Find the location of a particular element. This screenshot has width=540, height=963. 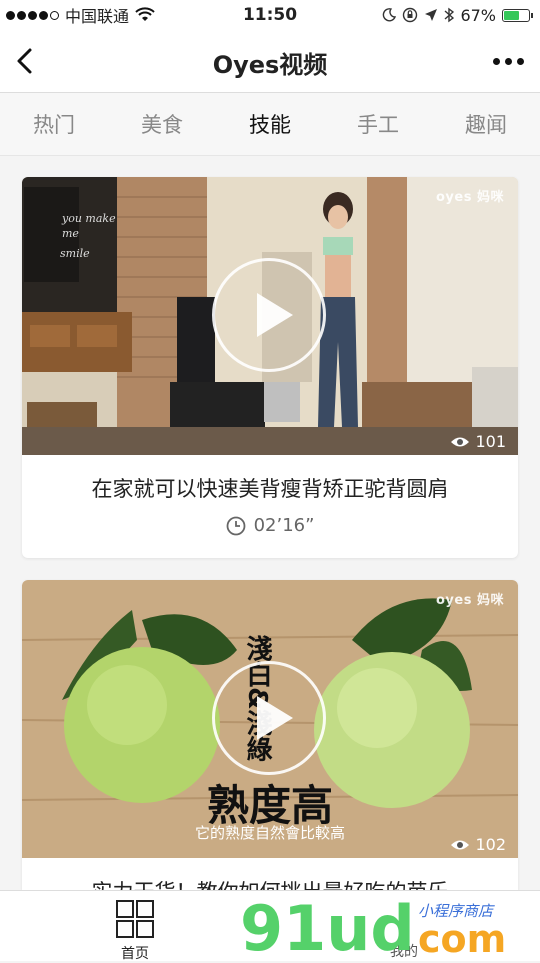

status-bar: 中国联通 11:50 67% is located at coordinates (270, 15).